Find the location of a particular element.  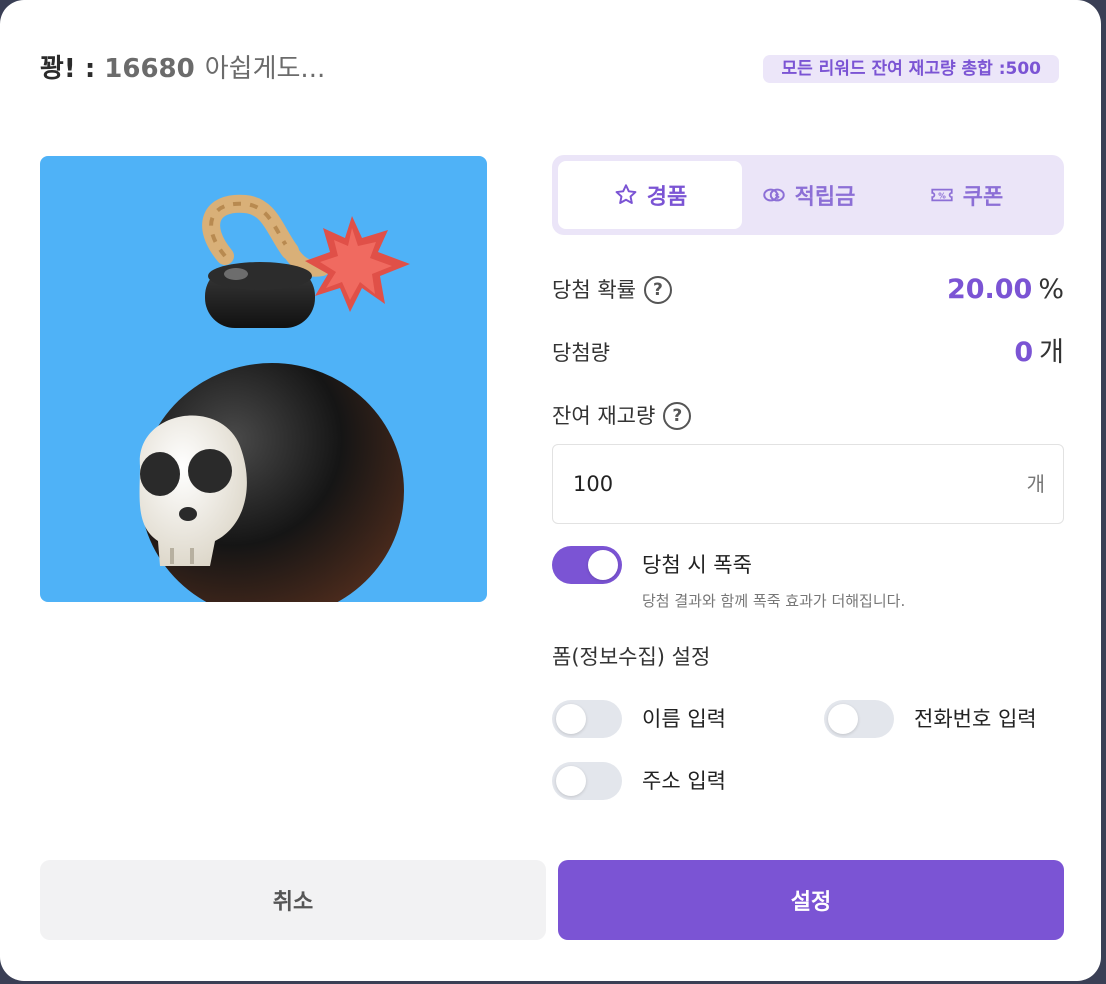

reward-type-tabs: 경품 $ 적립금 % 쿠폰 is located at coordinates (808, 195).